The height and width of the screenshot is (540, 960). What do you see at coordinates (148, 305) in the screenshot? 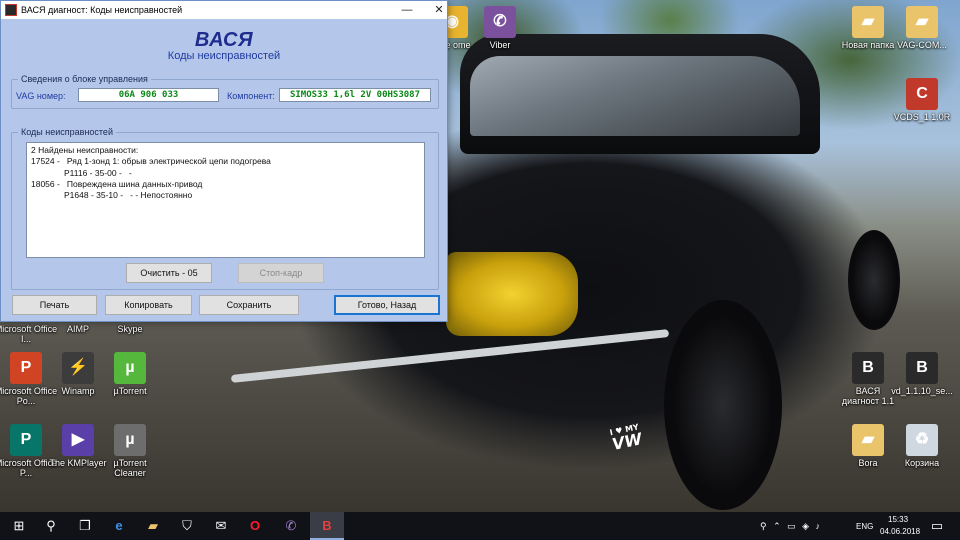
I see `copy-button: Копировать` at bounding box center [148, 305].